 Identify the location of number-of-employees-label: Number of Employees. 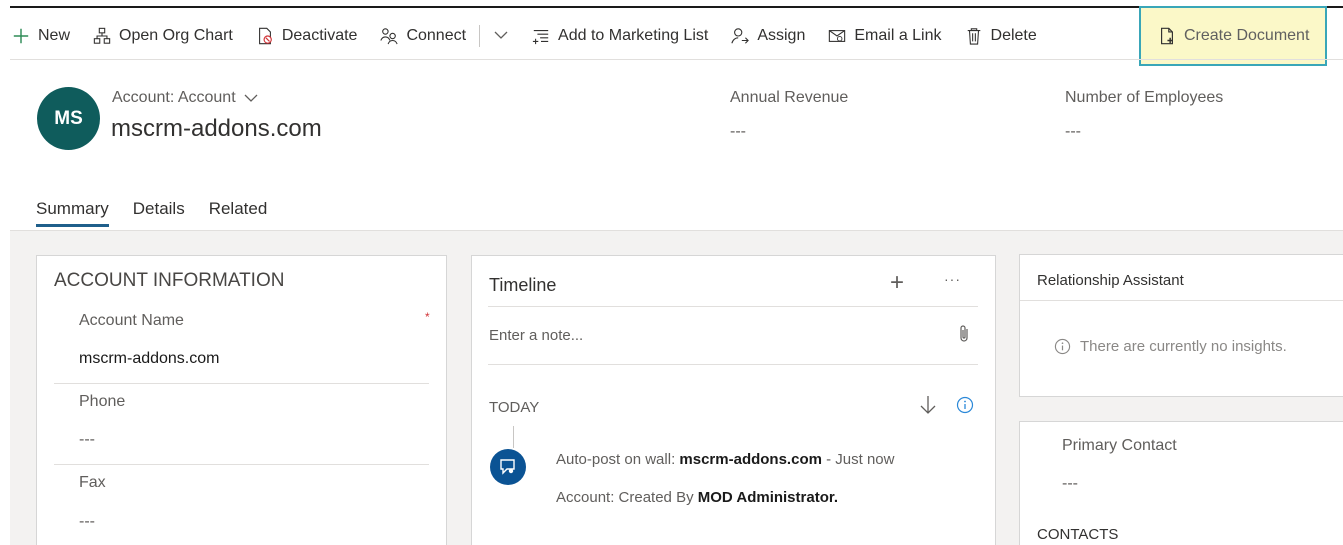
(1144, 97).